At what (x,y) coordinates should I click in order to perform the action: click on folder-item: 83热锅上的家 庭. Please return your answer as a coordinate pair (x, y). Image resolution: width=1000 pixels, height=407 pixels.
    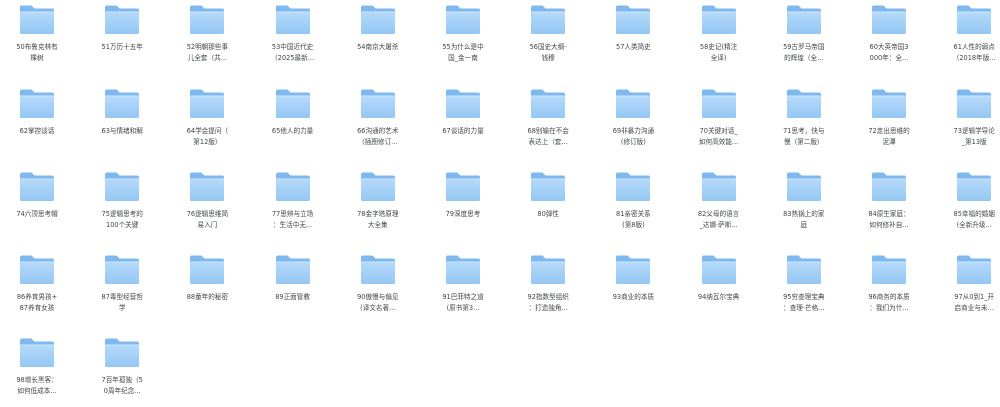
    Looking at the image, I should click on (804, 200).